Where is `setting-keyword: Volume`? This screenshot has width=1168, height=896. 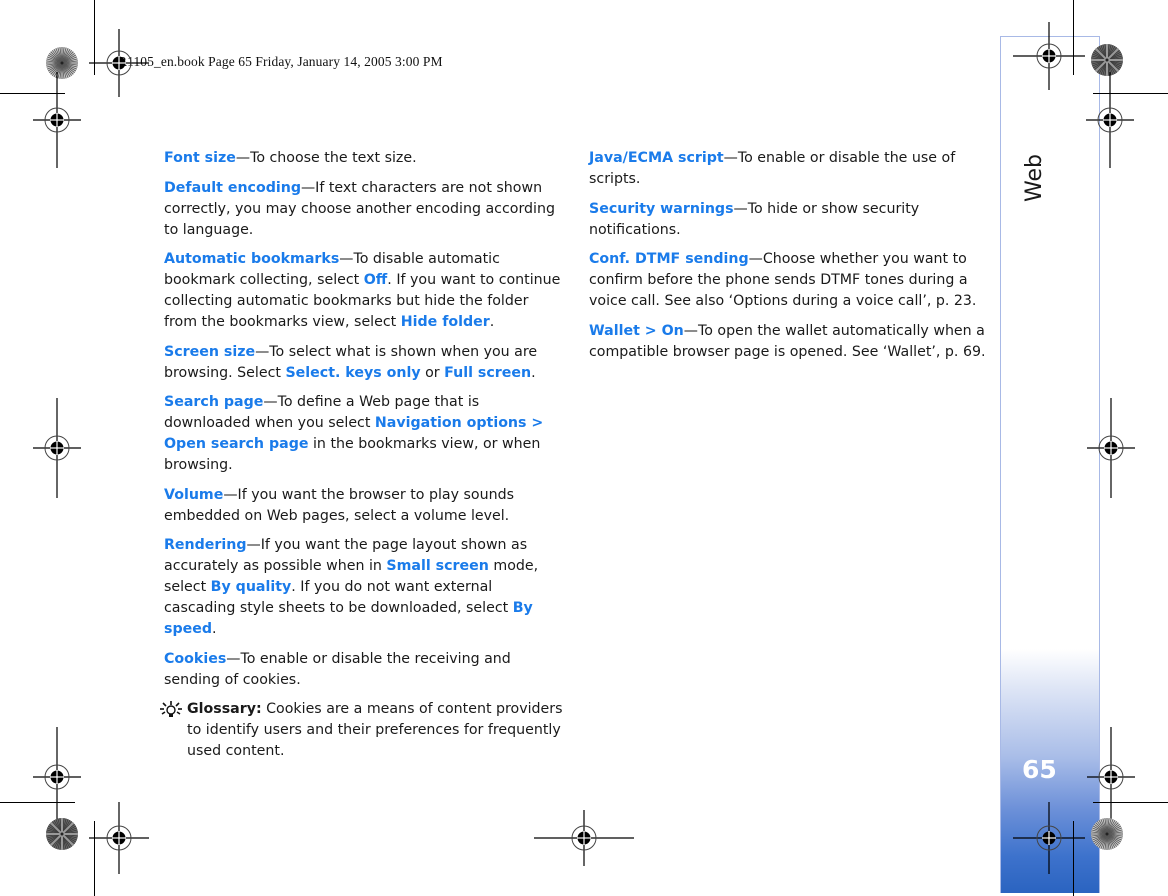 setting-keyword: Volume is located at coordinates (194, 494).